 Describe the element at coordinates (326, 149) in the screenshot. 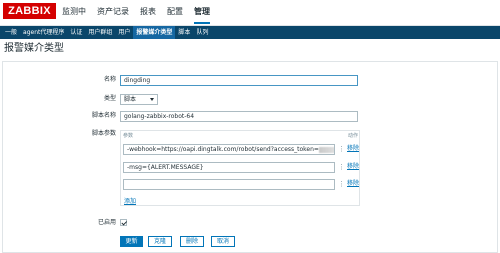

I see `redacted-token` at that location.